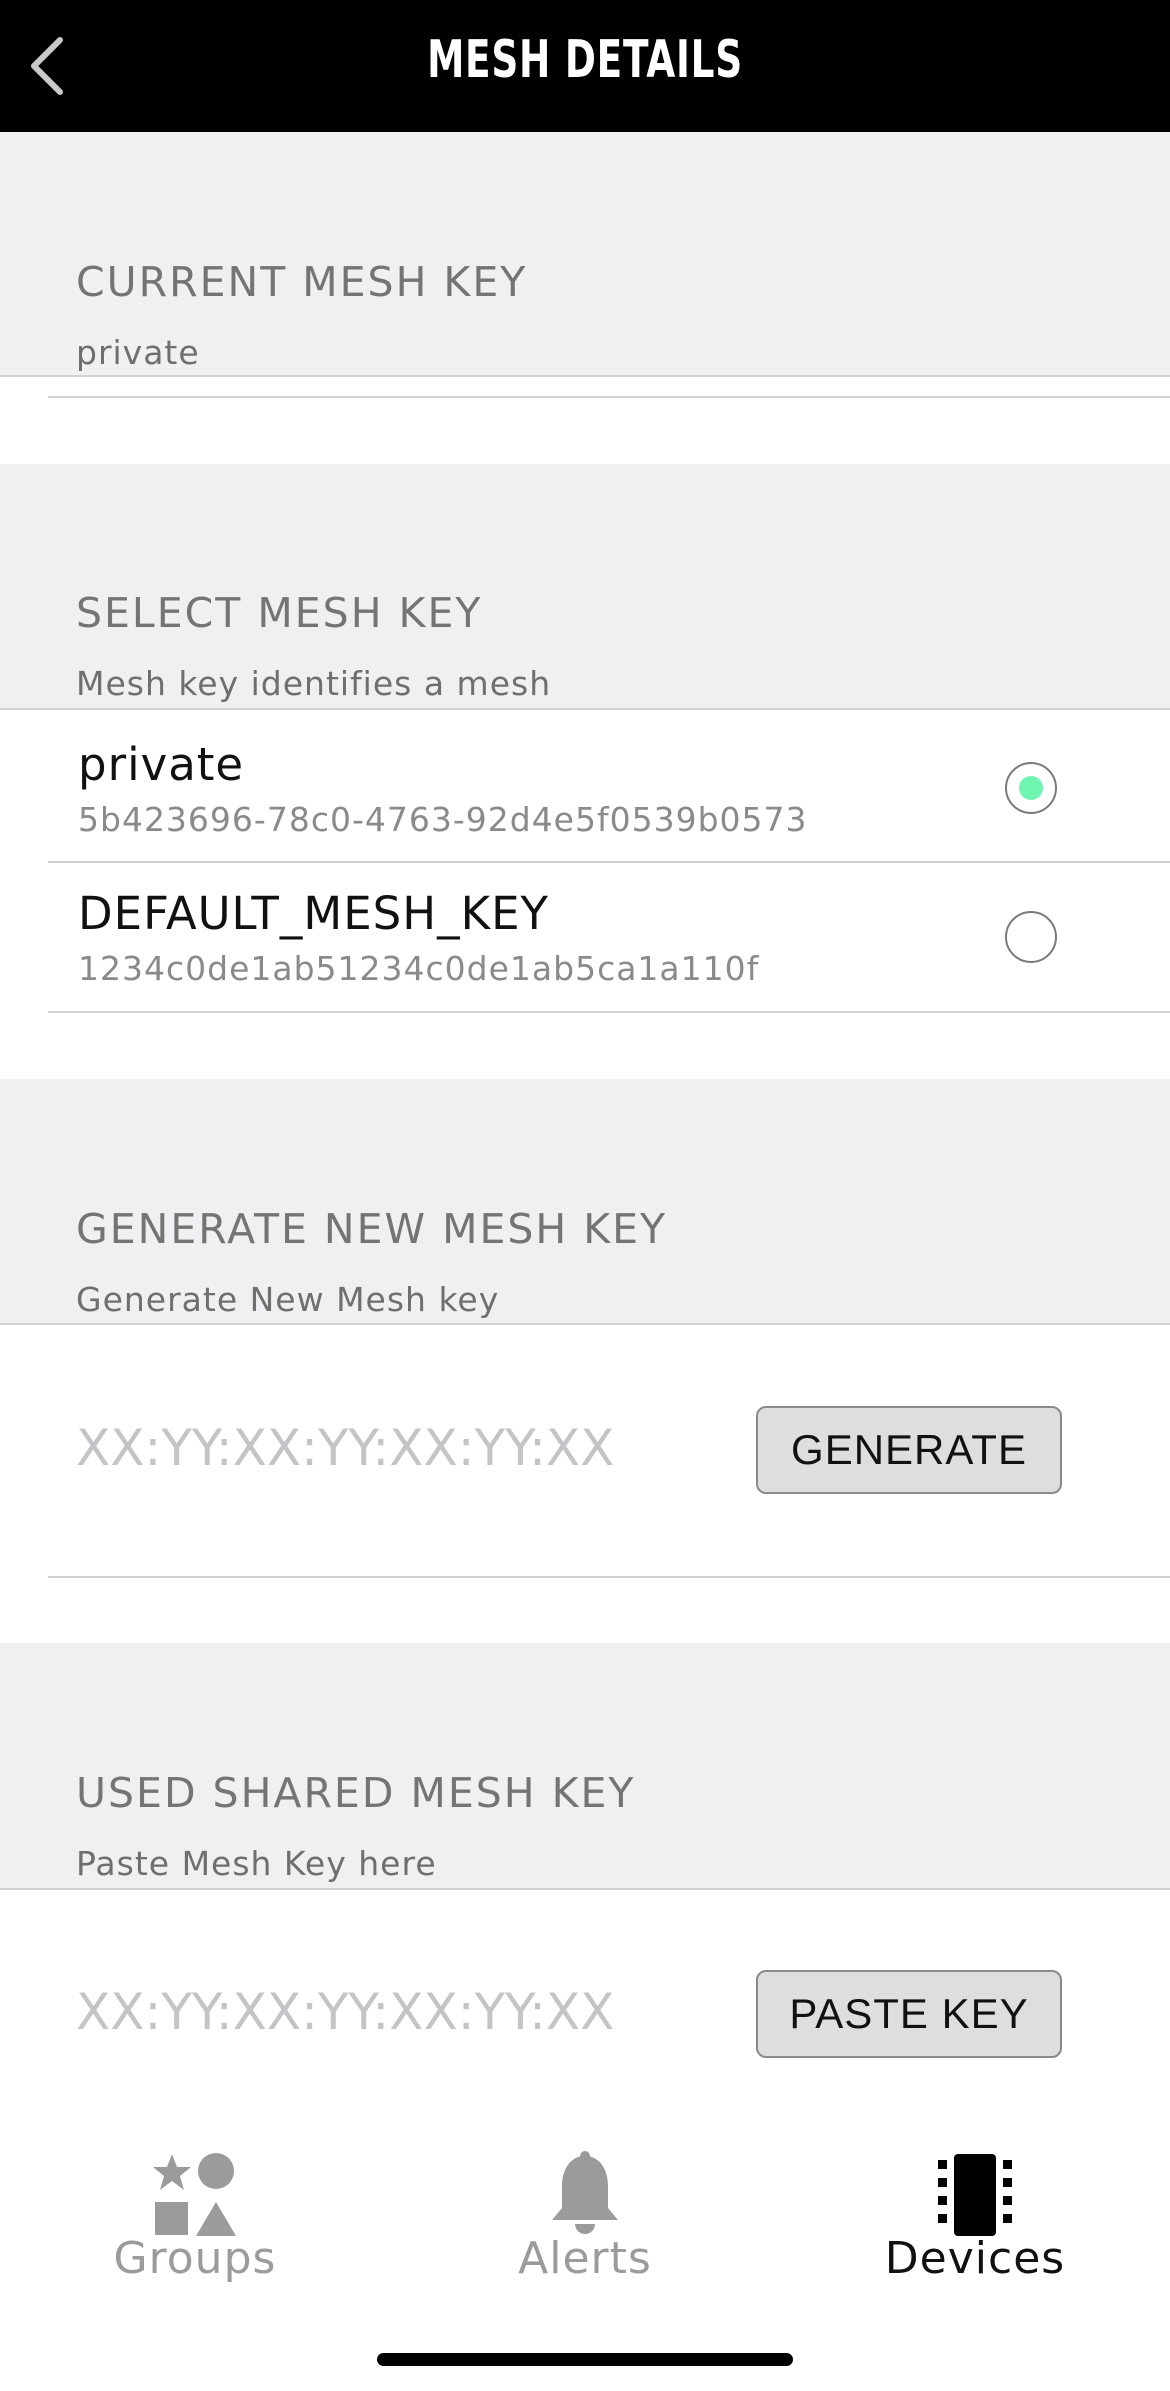 The height and width of the screenshot is (2391, 1170). I want to click on current-key-title: CURRENT MESH KEY, so click(302, 282).